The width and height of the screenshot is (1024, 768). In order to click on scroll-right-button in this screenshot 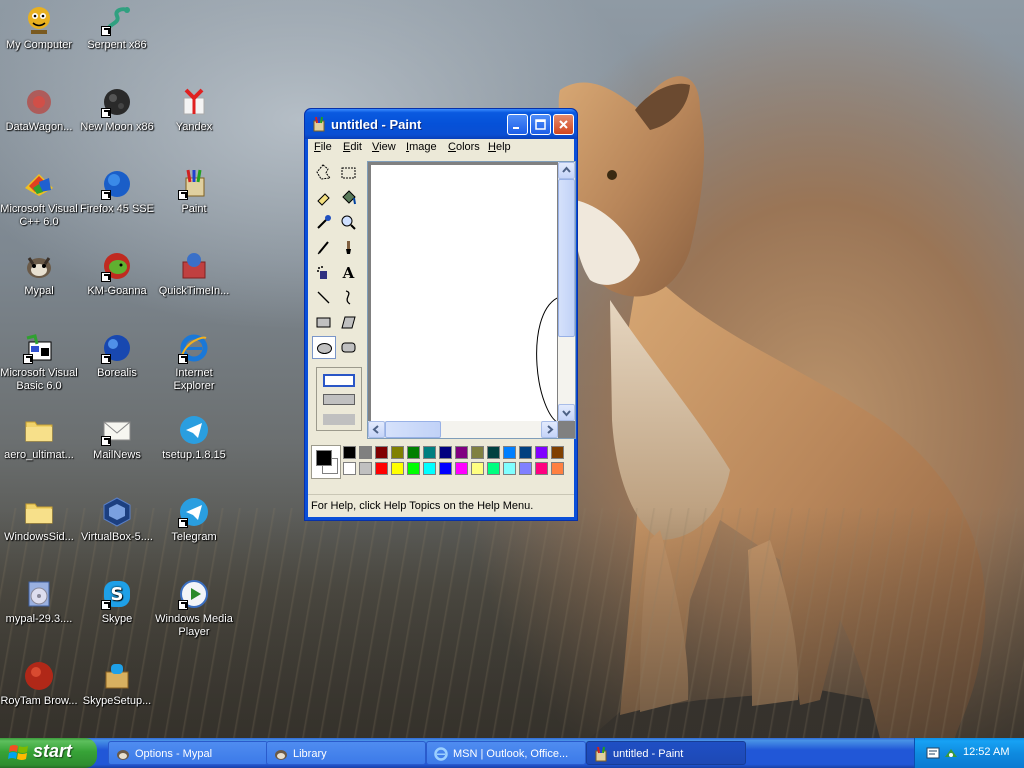, I will do `click(549, 429)`.